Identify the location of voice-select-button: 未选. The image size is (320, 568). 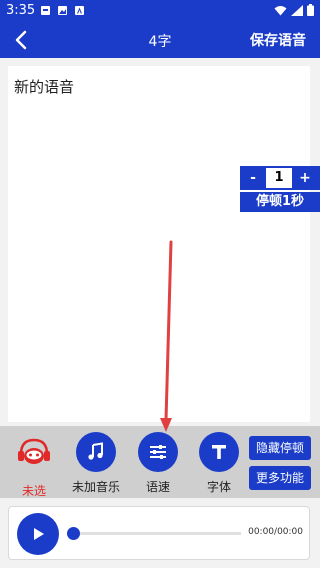
(34, 465).